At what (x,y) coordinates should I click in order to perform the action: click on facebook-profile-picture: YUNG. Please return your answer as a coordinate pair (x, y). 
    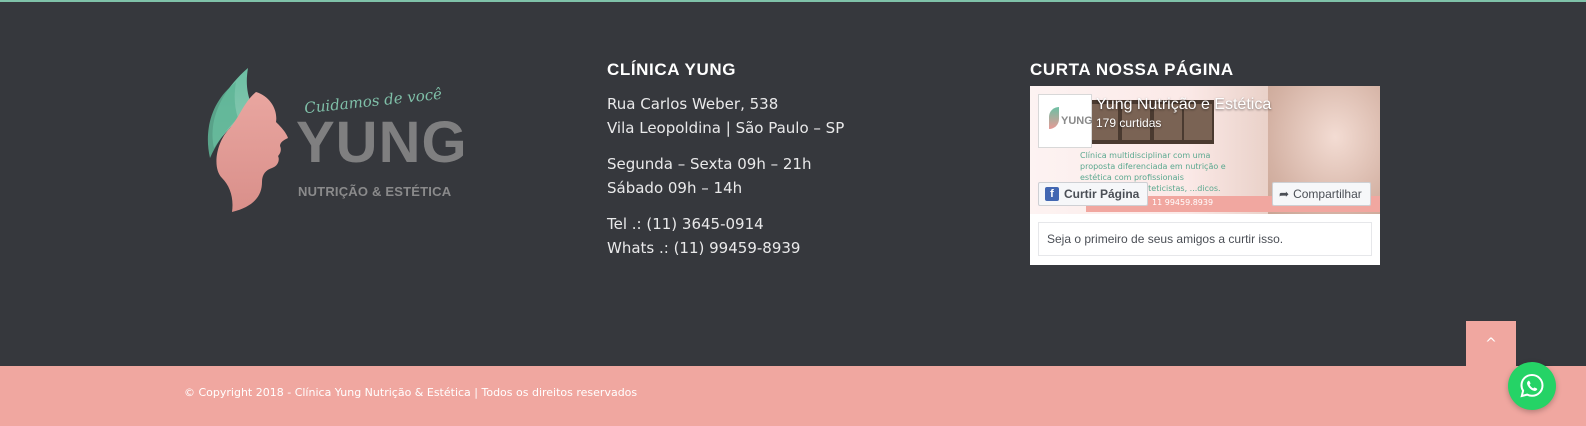
    Looking at the image, I should click on (1065, 121).